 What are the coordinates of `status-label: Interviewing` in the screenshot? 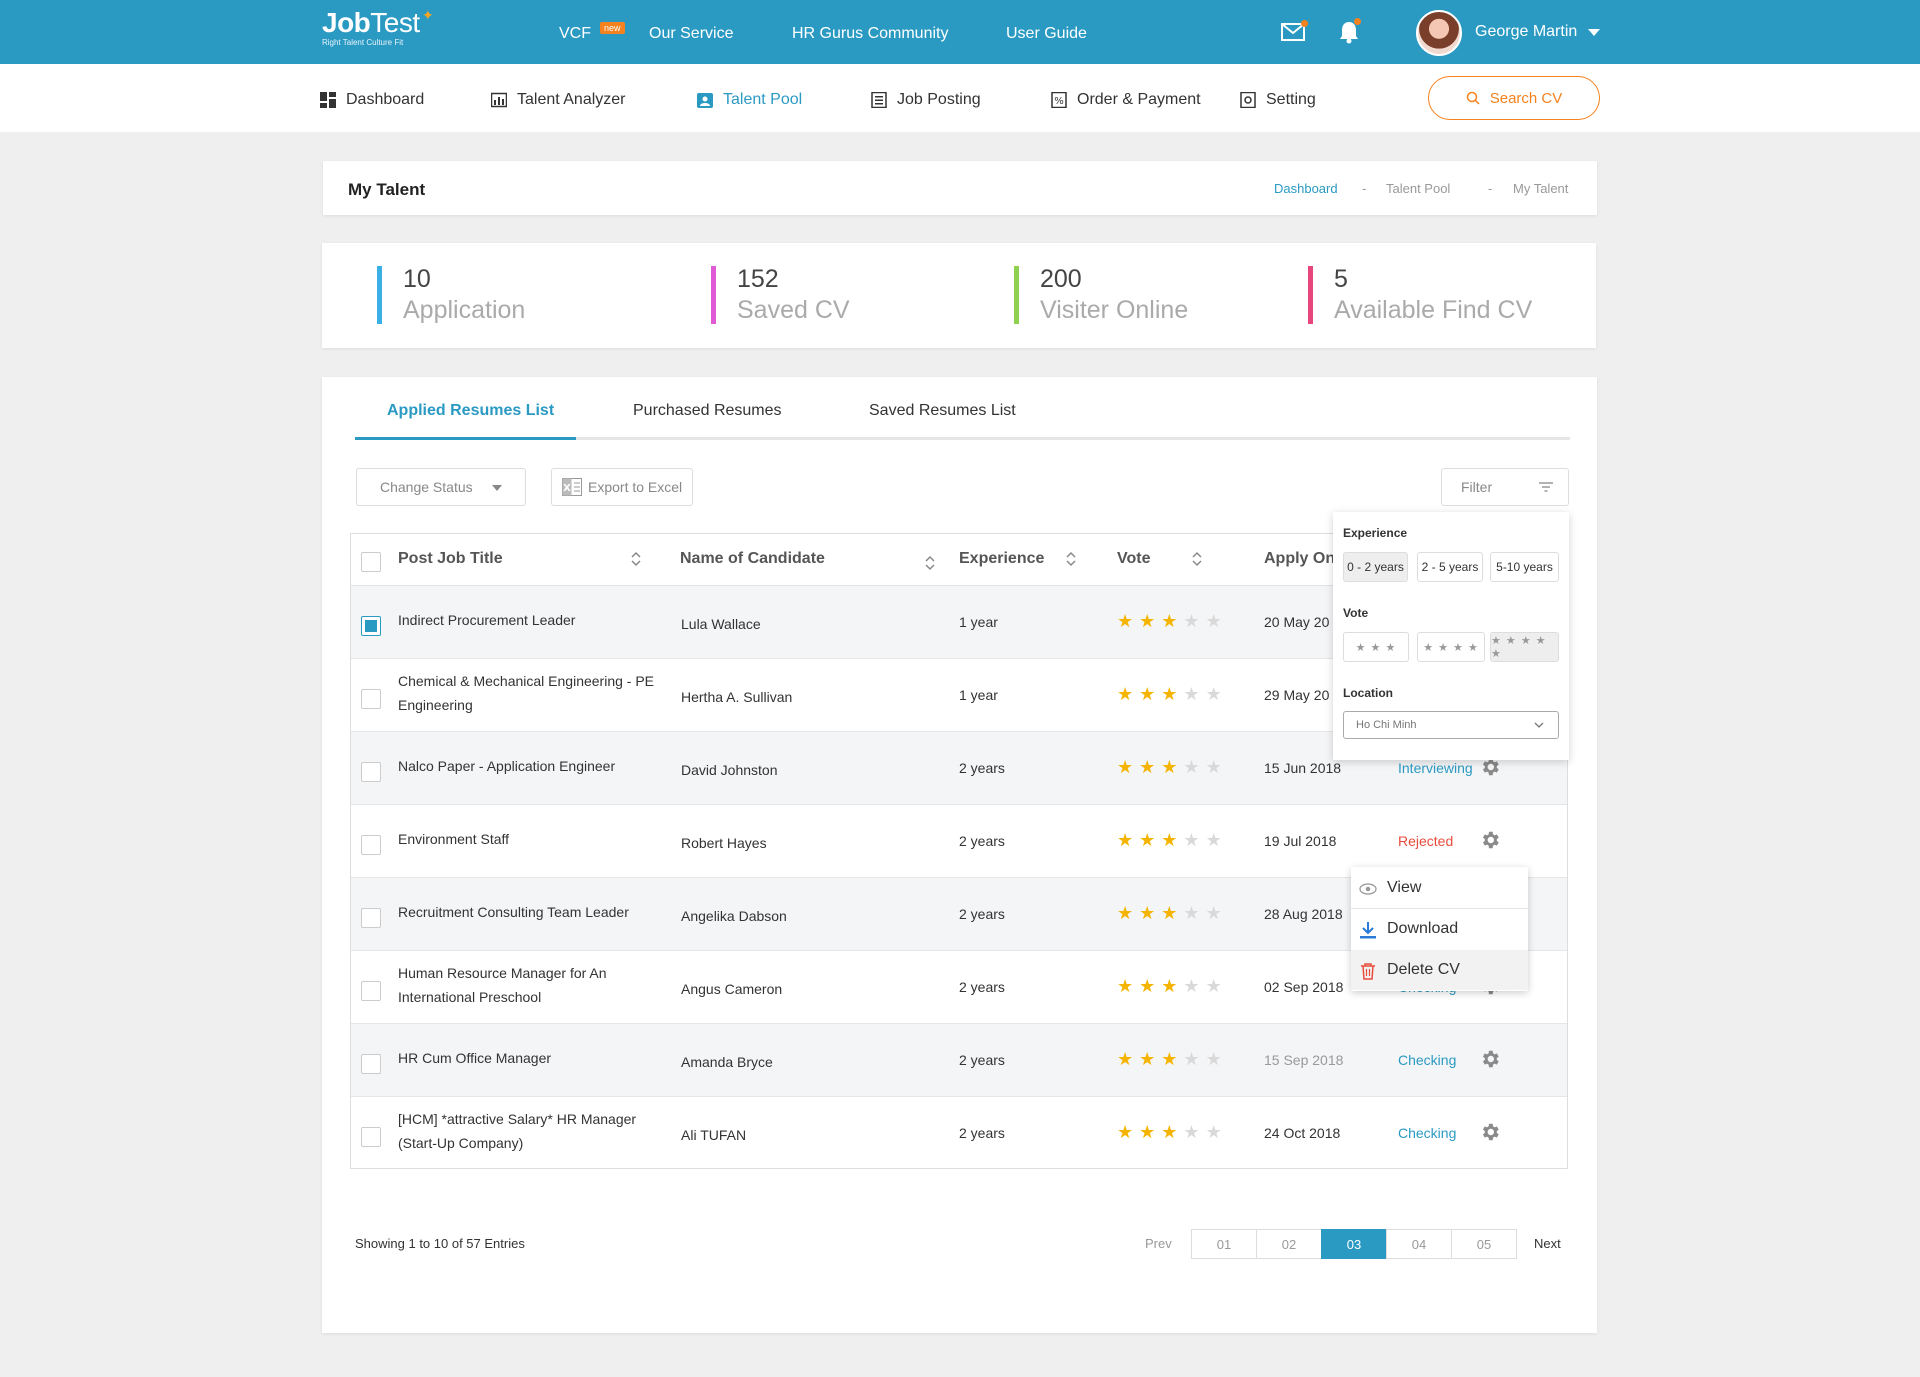 It's located at (1435, 768).